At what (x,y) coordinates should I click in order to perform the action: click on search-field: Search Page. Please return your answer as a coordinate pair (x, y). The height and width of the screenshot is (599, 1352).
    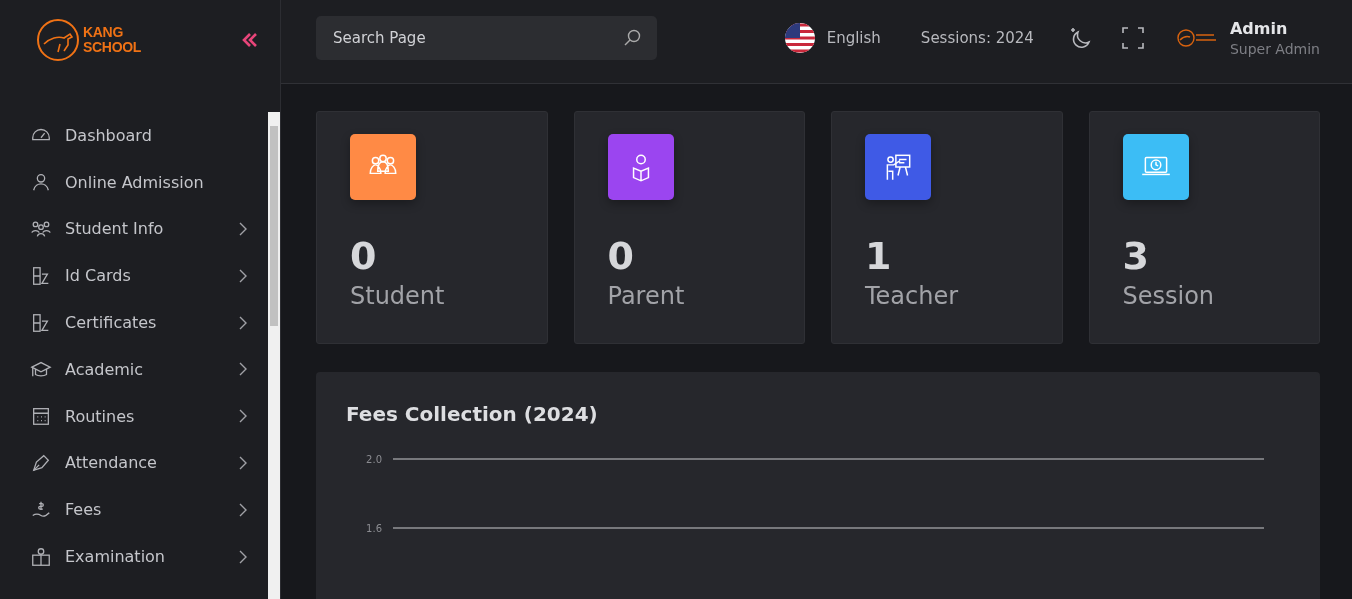
    Looking at the image, I should click on (486, 37).